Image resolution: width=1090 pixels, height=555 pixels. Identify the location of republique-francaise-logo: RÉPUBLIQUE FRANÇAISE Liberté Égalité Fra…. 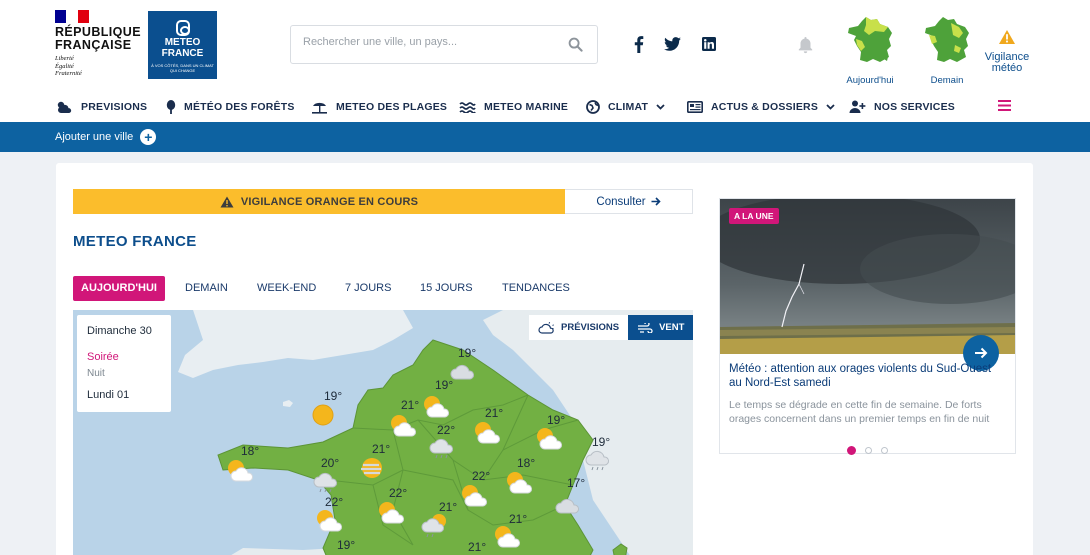
(98, 44).